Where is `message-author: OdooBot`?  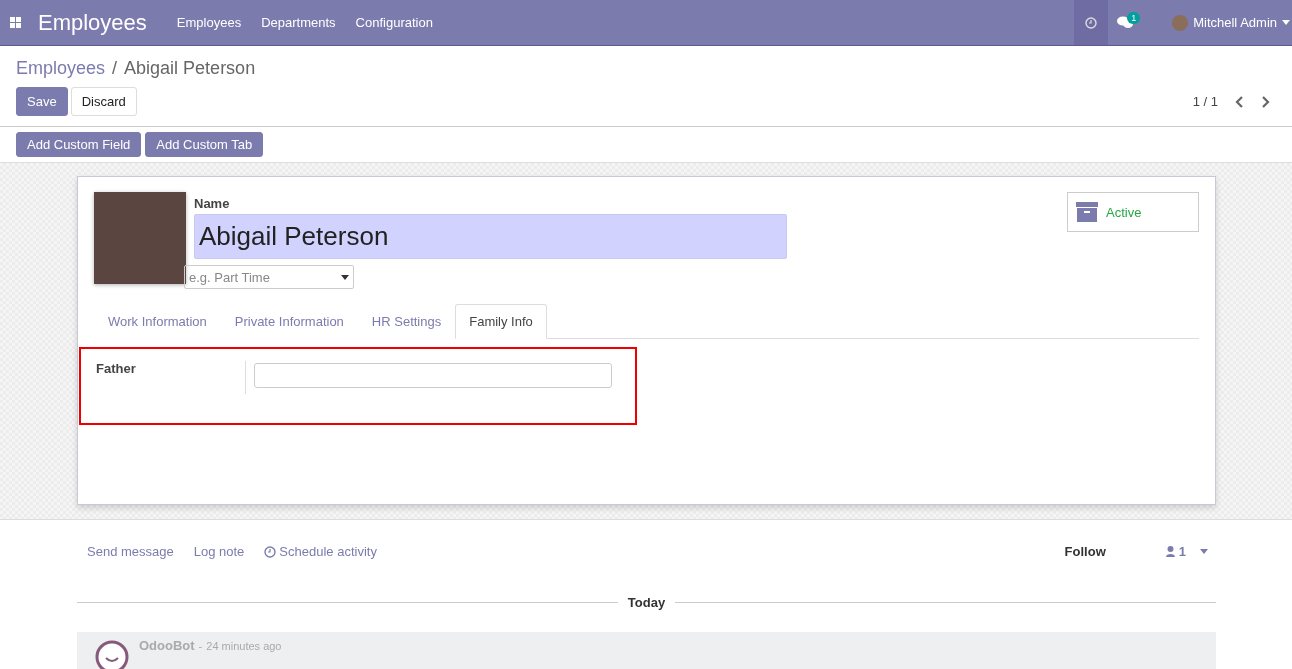 message-author: OdooBot is located at coordinates (167, 645).